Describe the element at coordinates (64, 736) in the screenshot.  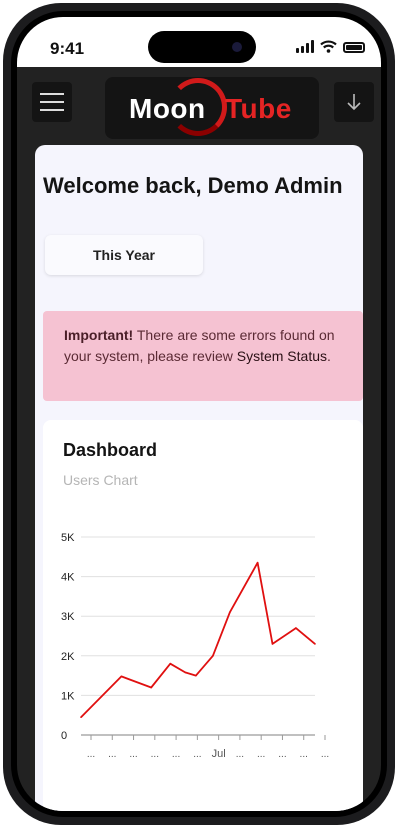
I see `y-tick-label: 0` at that location.